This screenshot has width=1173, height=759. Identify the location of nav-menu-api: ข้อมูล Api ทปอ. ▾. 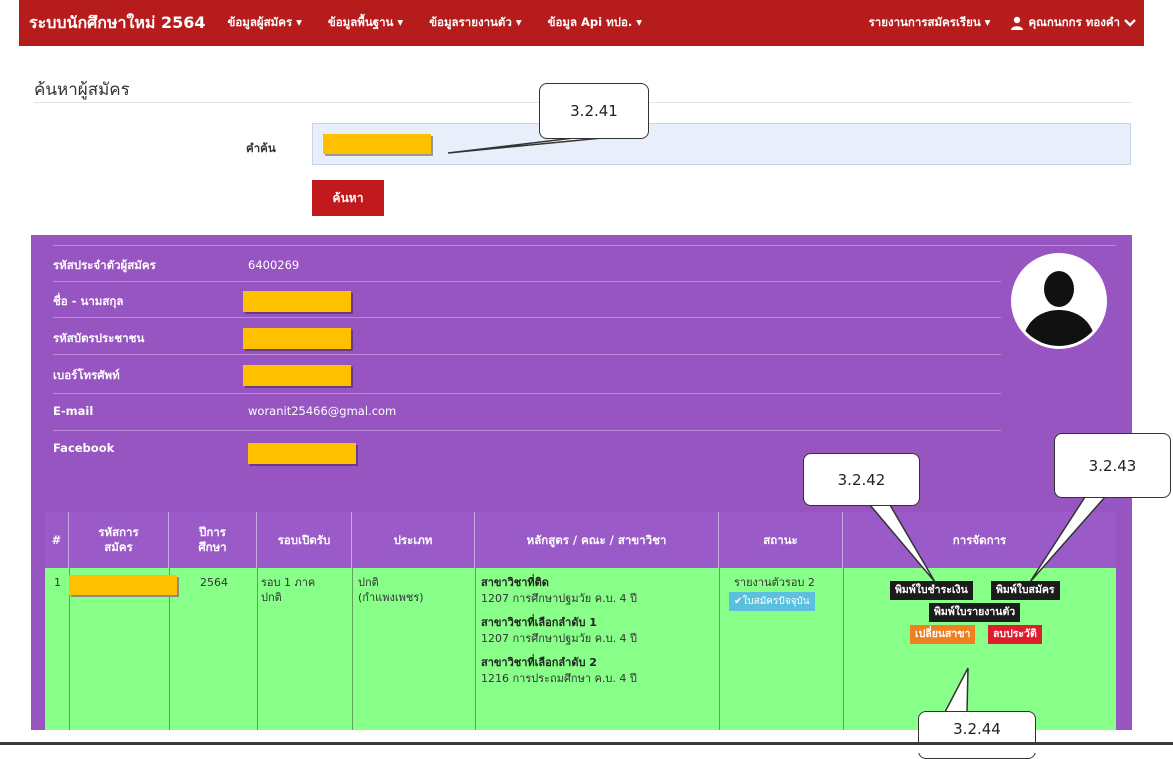
(595, 23).